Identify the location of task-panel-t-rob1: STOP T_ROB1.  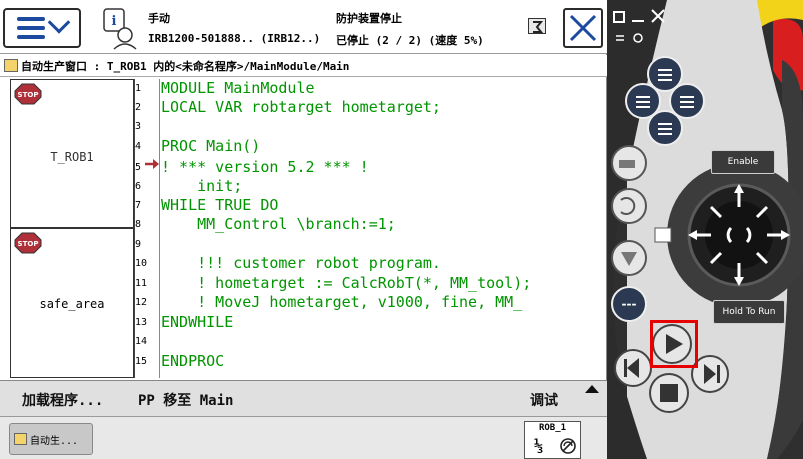
(72, 153).